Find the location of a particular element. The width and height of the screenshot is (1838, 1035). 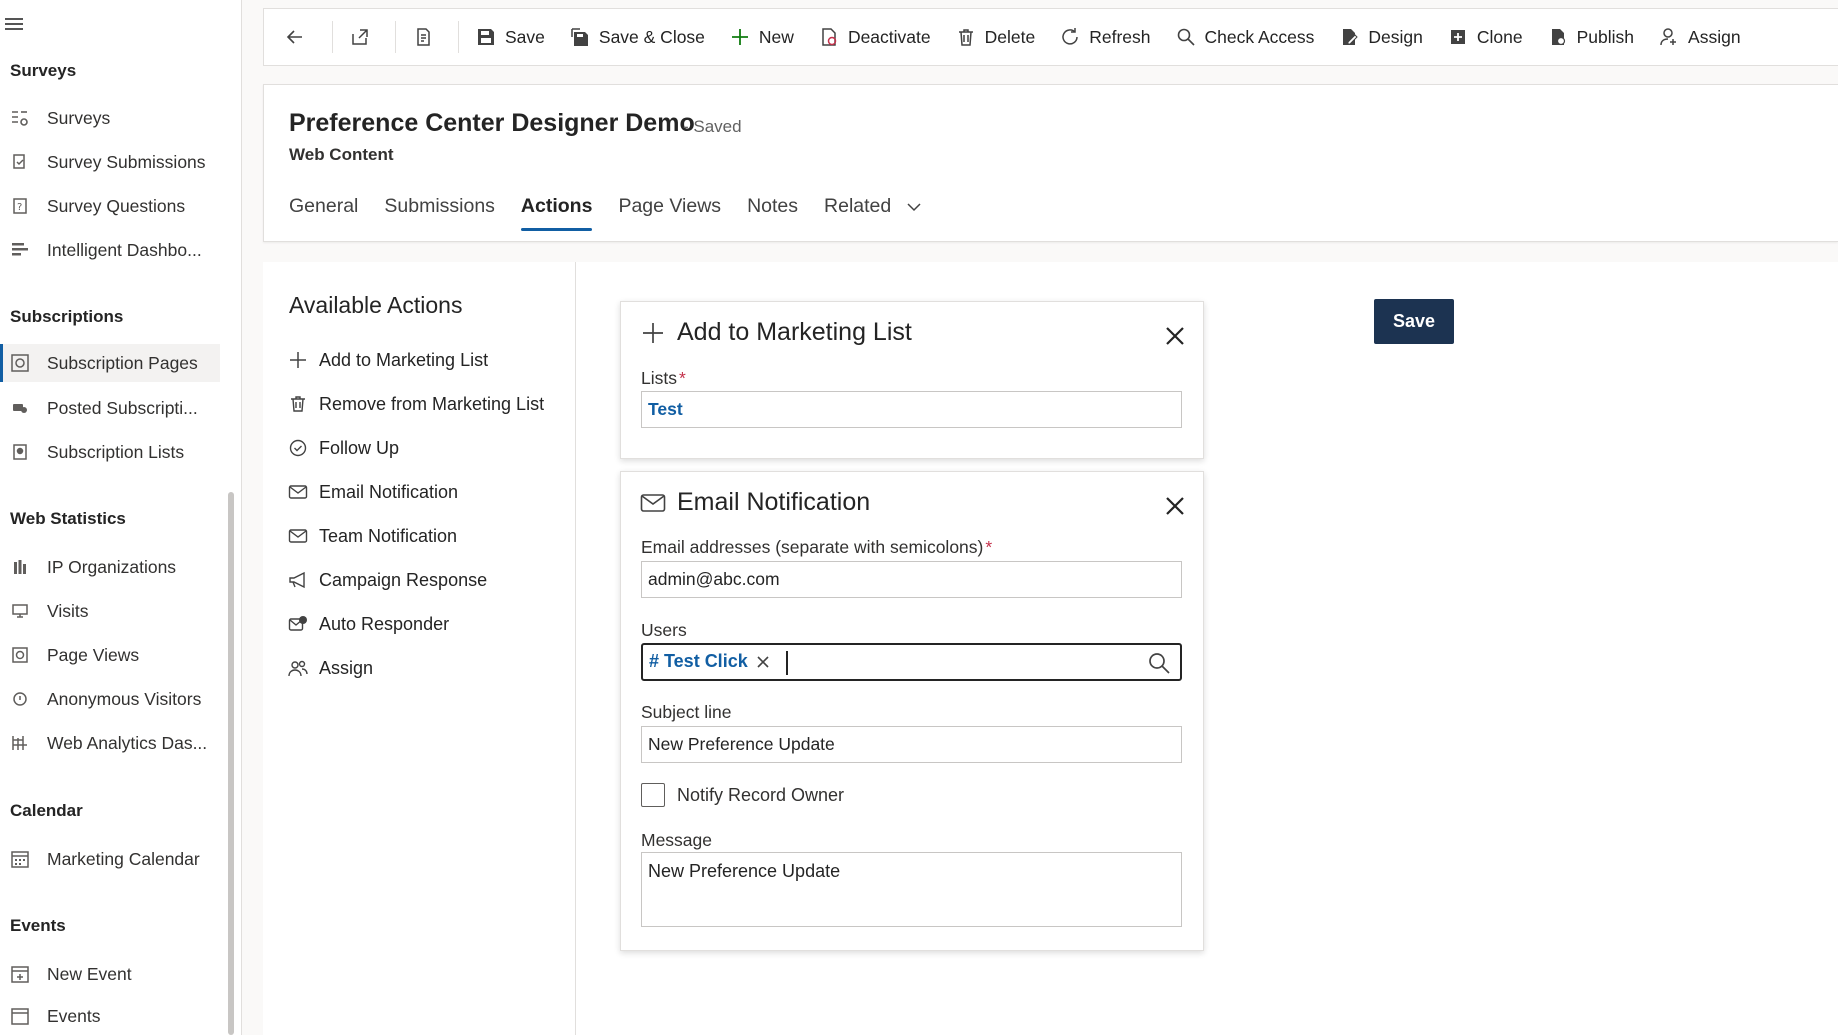

page-title: Preference Center Designer Demo is located at coordinates (492, 123).